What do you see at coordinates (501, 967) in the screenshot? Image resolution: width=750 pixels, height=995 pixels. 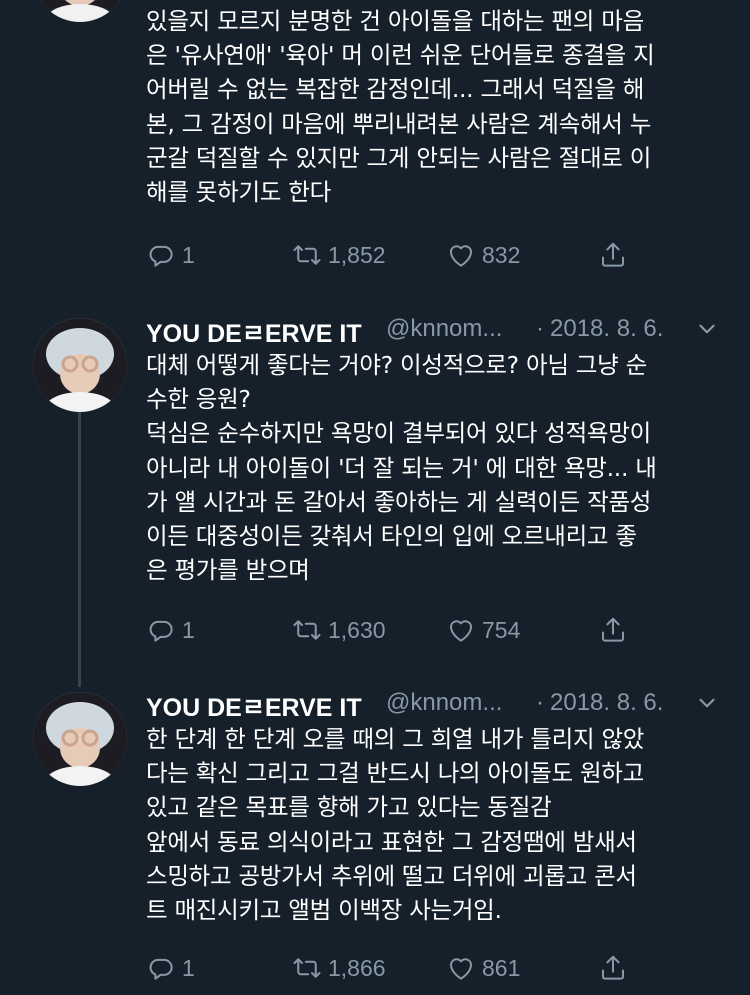 I see `like-count: 861` at bounding box center [501, 967].